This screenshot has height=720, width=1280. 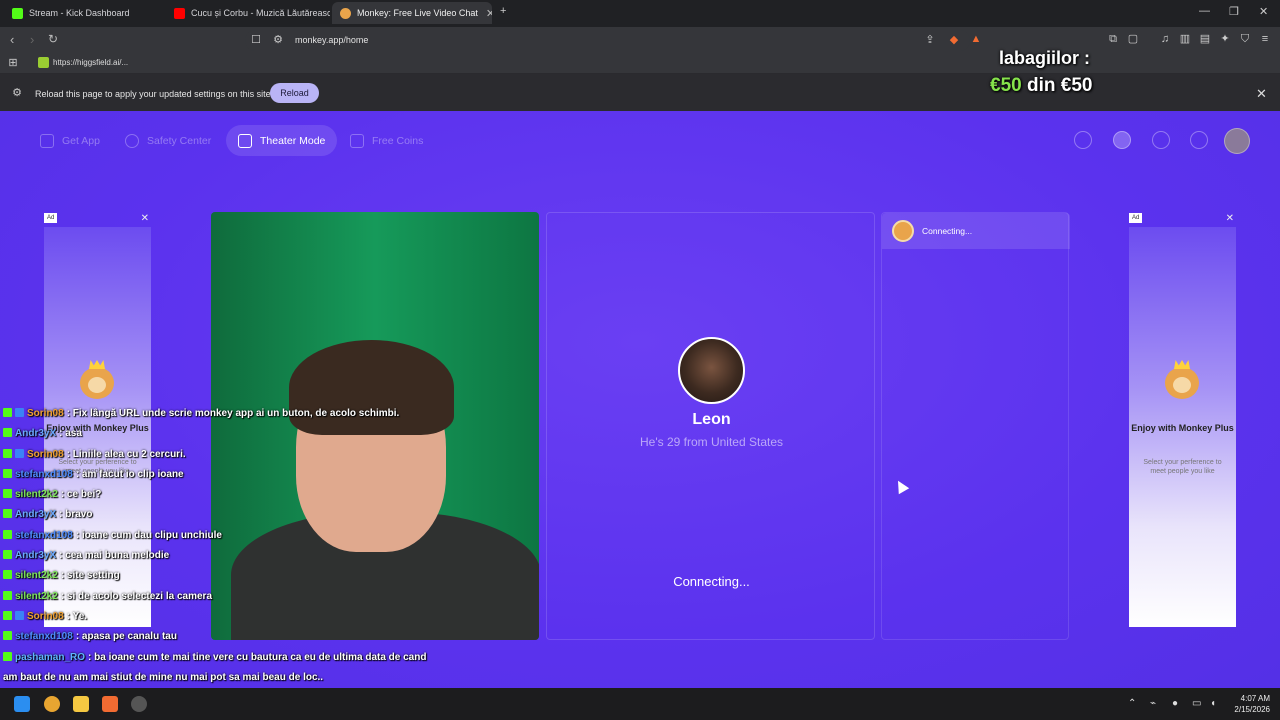 I want to click on history-icon, so click(x=1161, y=140).